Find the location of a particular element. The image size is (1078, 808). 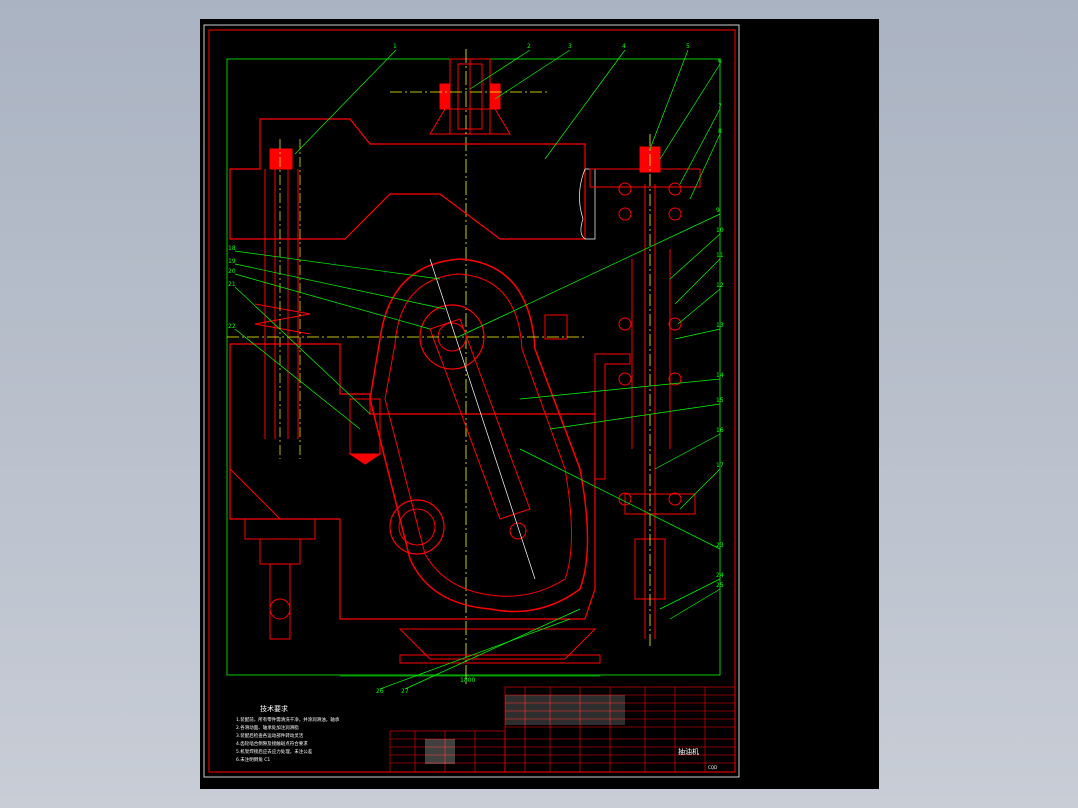

lower-hub is located at coordinates (417, 527).